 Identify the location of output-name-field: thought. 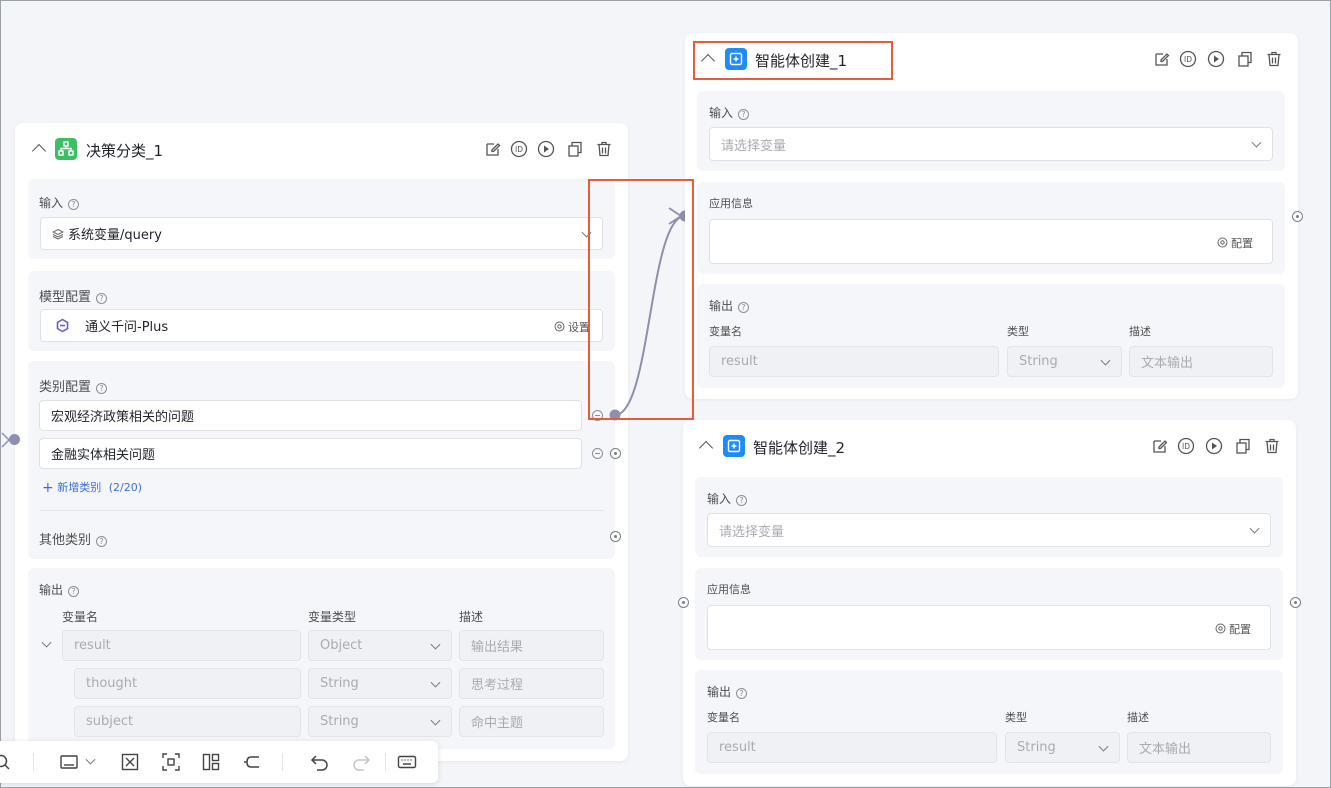
(187, 683).